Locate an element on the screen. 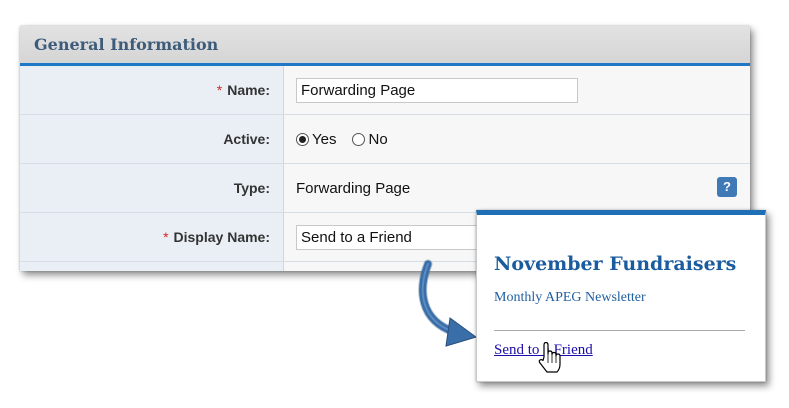 The height and width of the screenshot is (408, 789). preview-title: November Fundraisers is located at coordinates (615, 264).